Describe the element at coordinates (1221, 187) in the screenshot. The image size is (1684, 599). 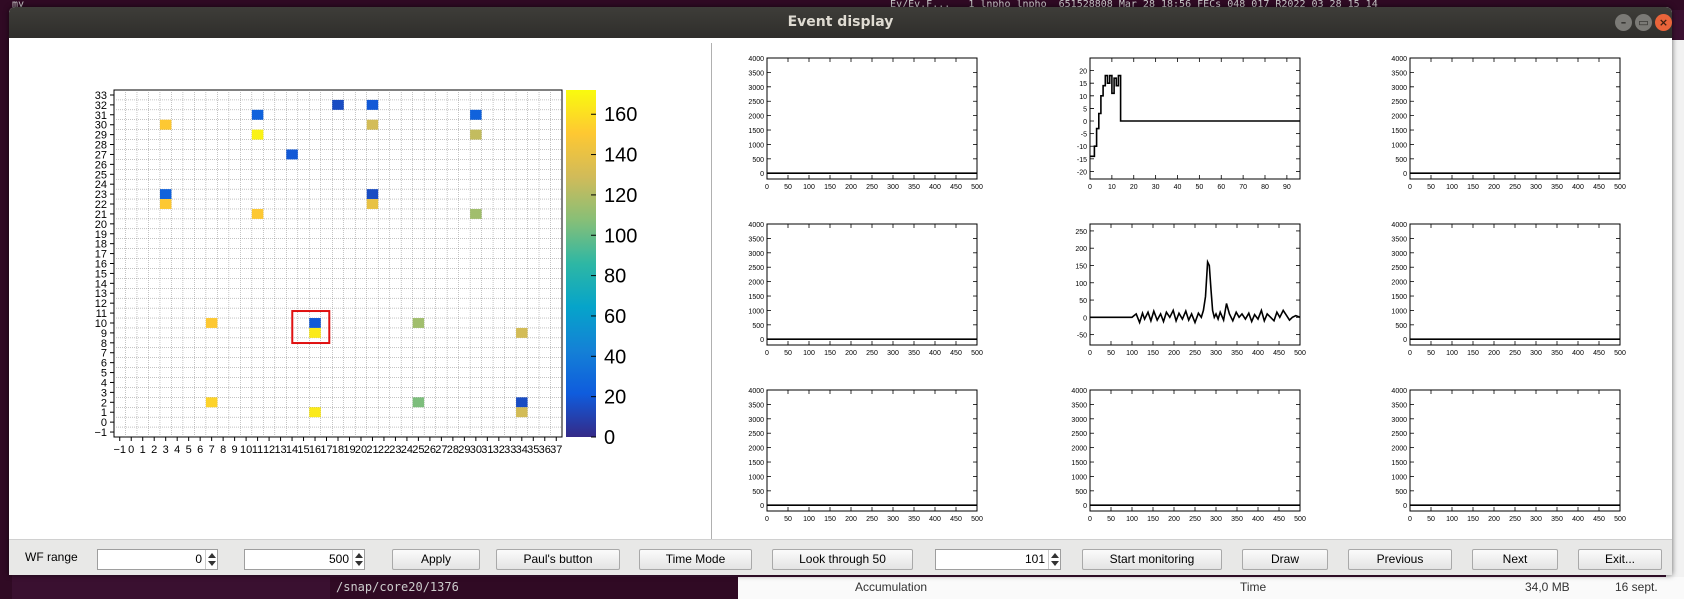
I see `x-tick-label: 60` at that location.